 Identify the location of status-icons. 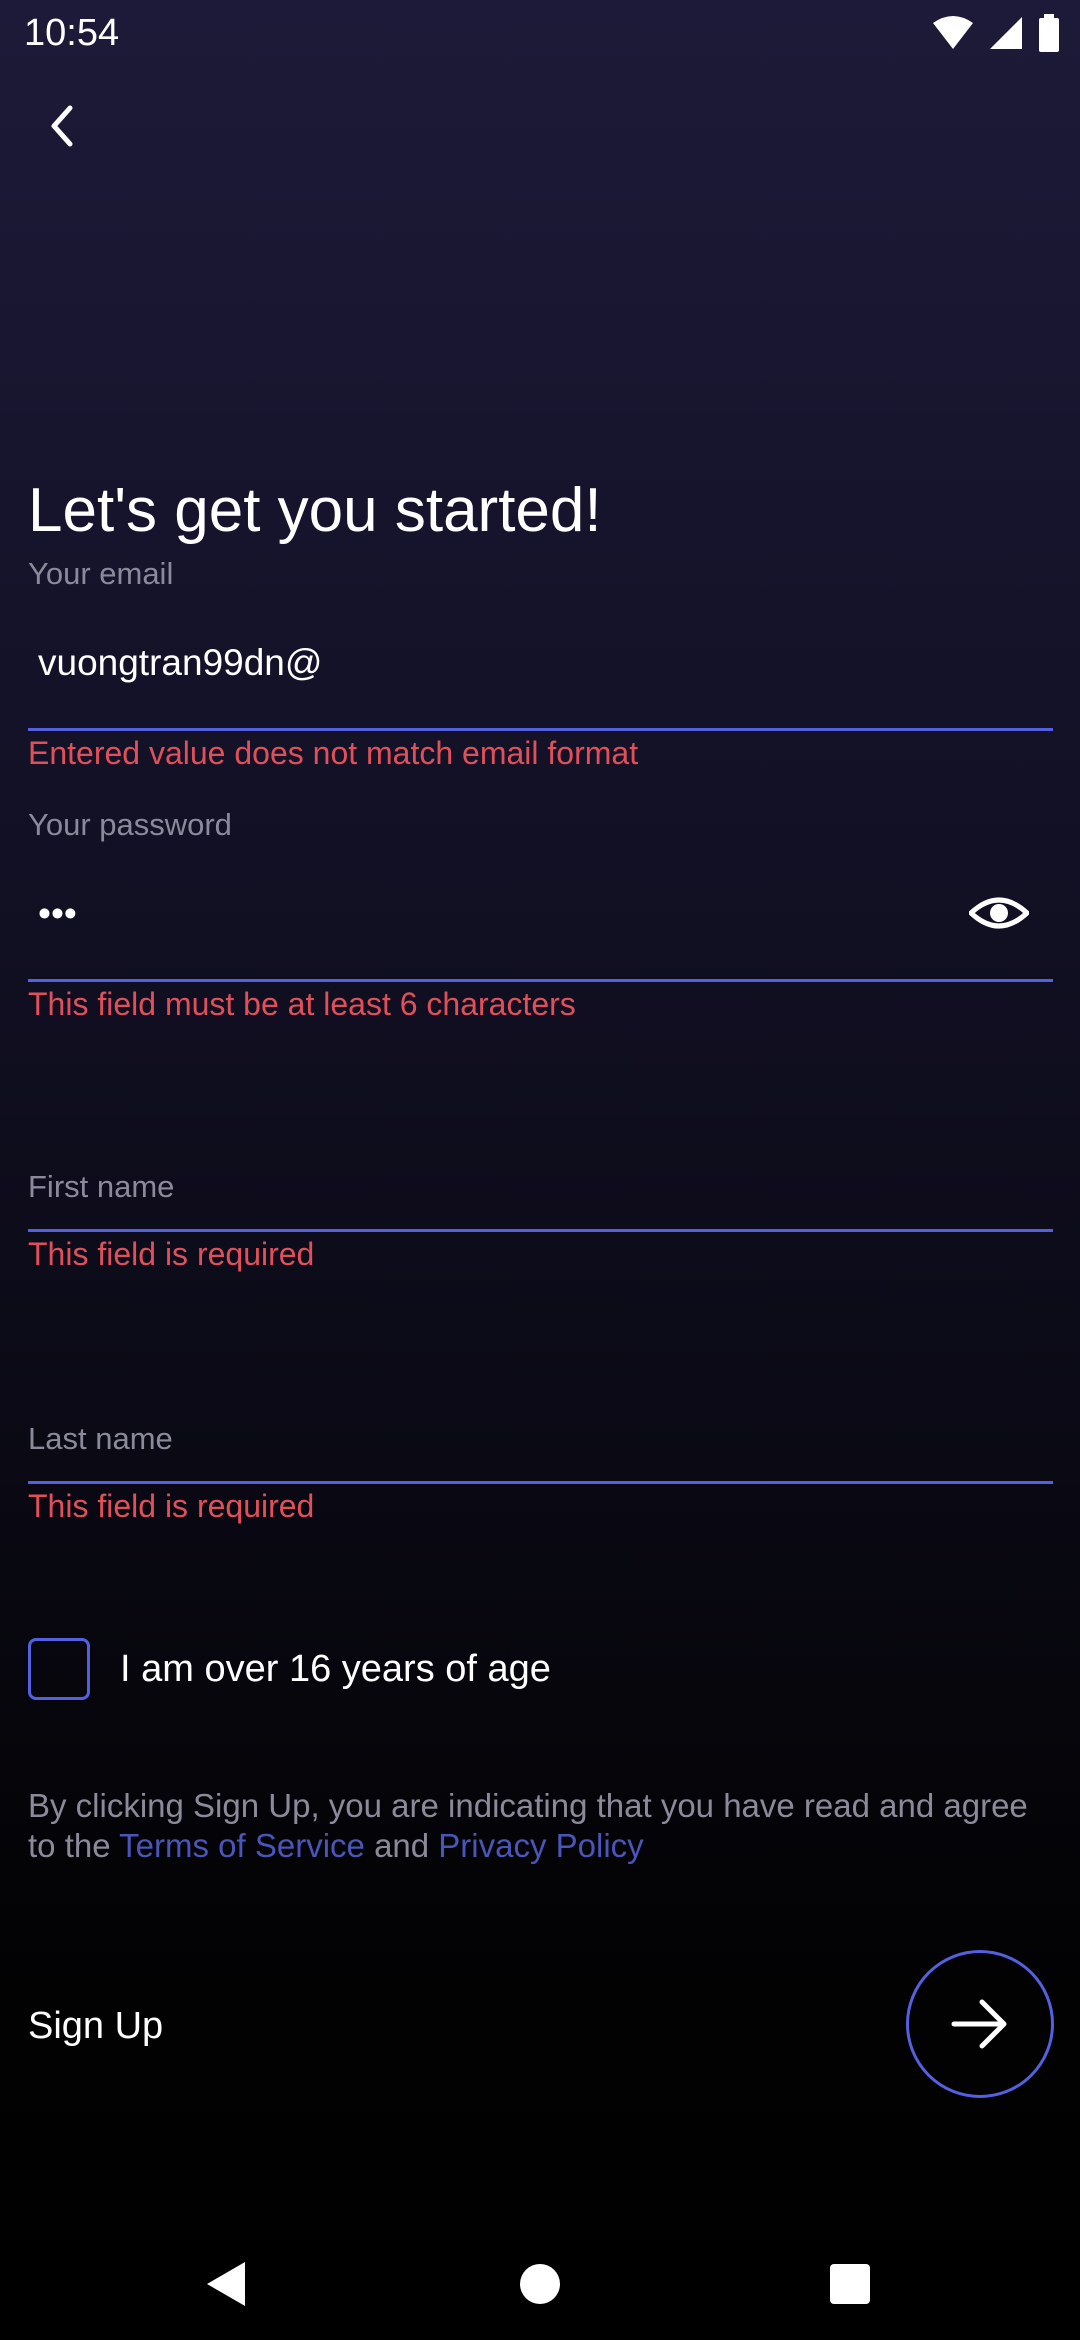
(996, 33).